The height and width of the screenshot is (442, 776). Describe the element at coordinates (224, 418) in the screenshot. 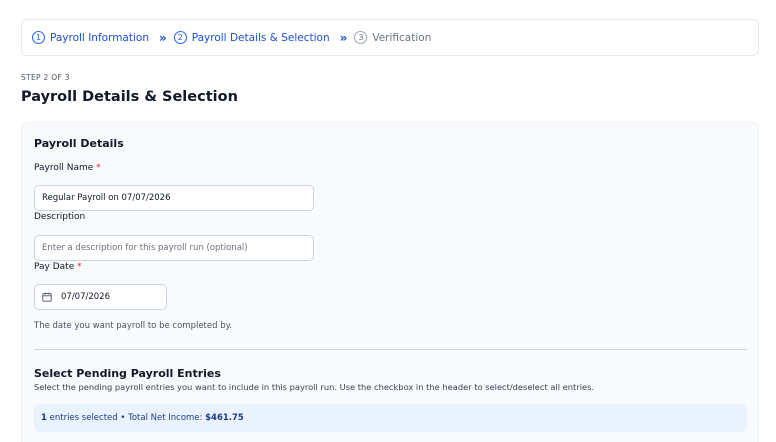

I see `total-net-income: $461.75` at that location.